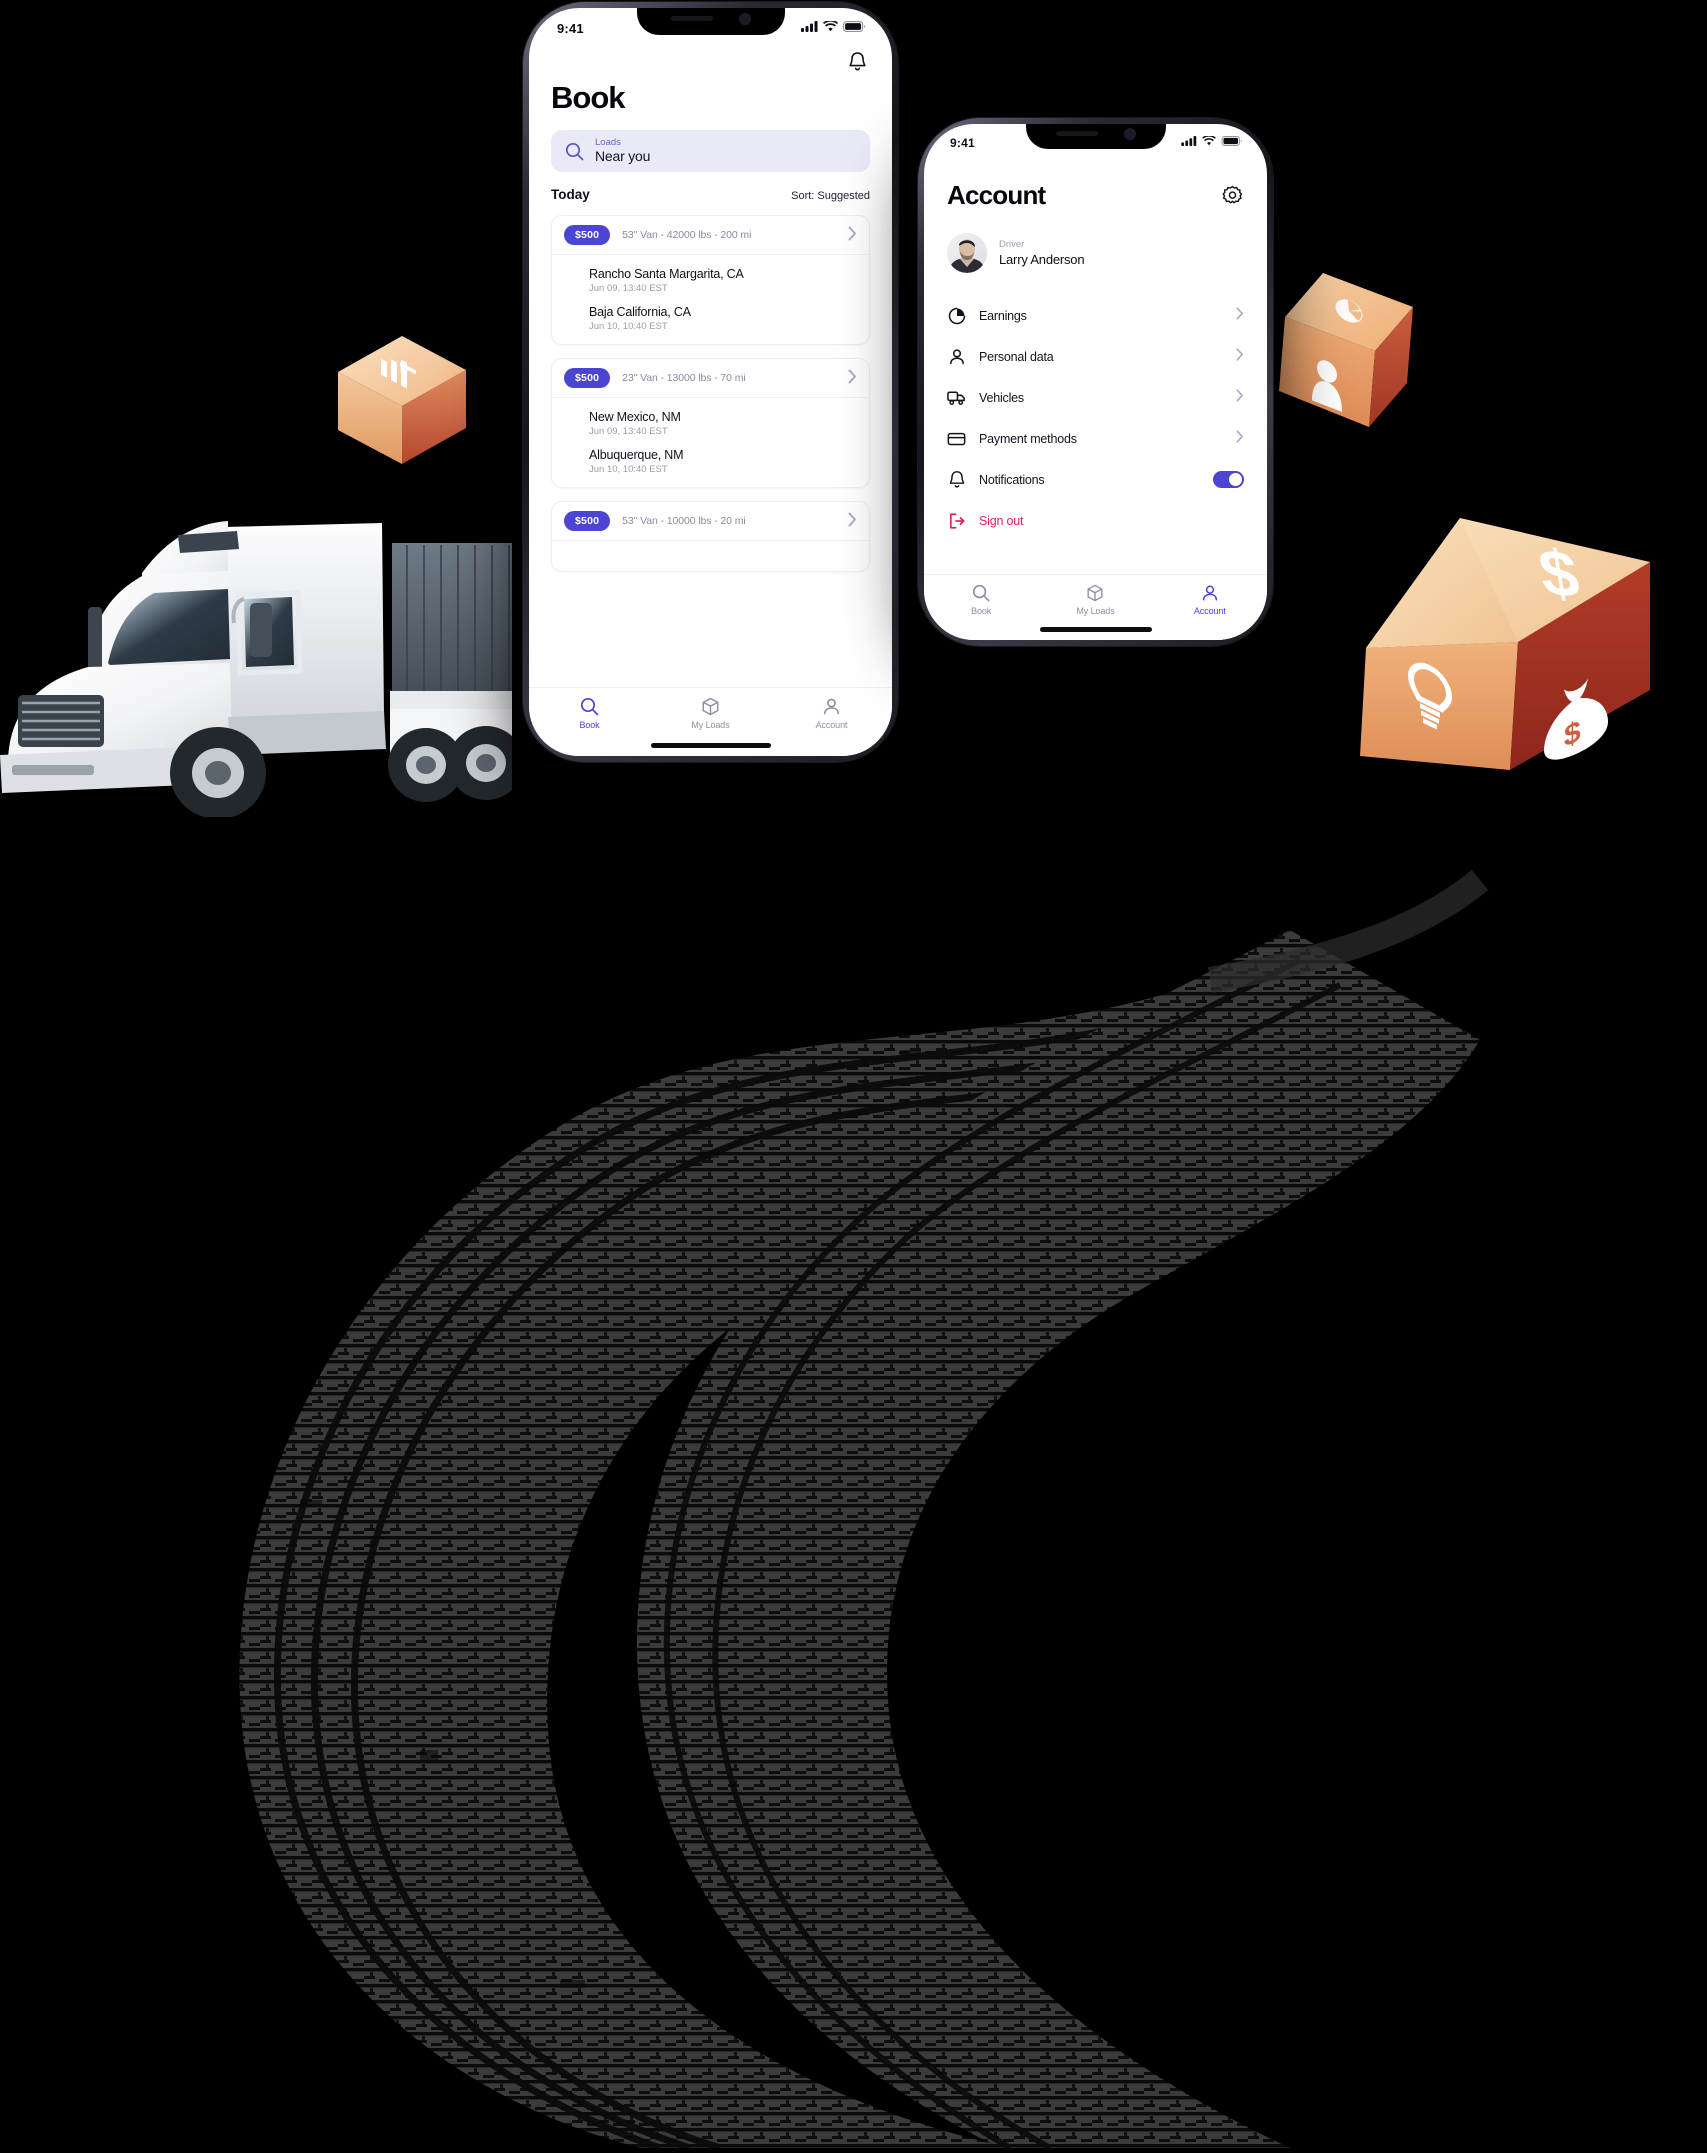  Describe the element at coordinates (956, 397) in the screenshot. I see `truck-icon` at that location.